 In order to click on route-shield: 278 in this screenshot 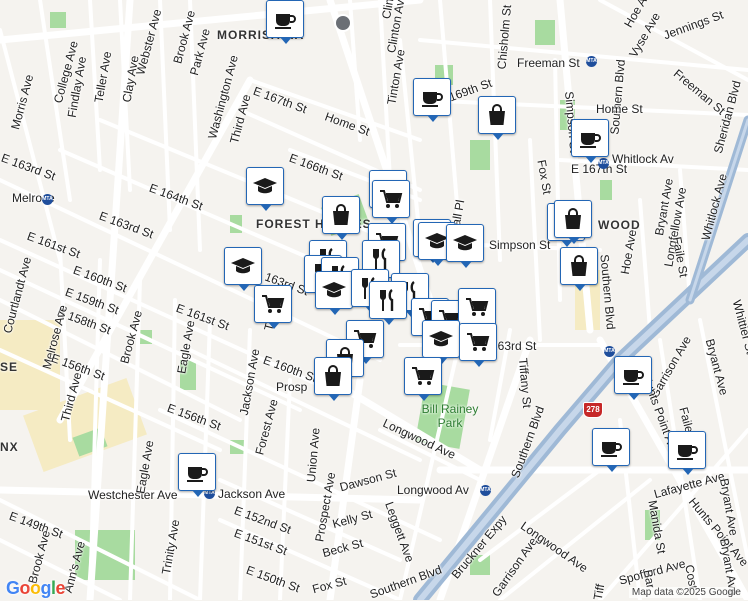, I will do `click(593, 410)`.